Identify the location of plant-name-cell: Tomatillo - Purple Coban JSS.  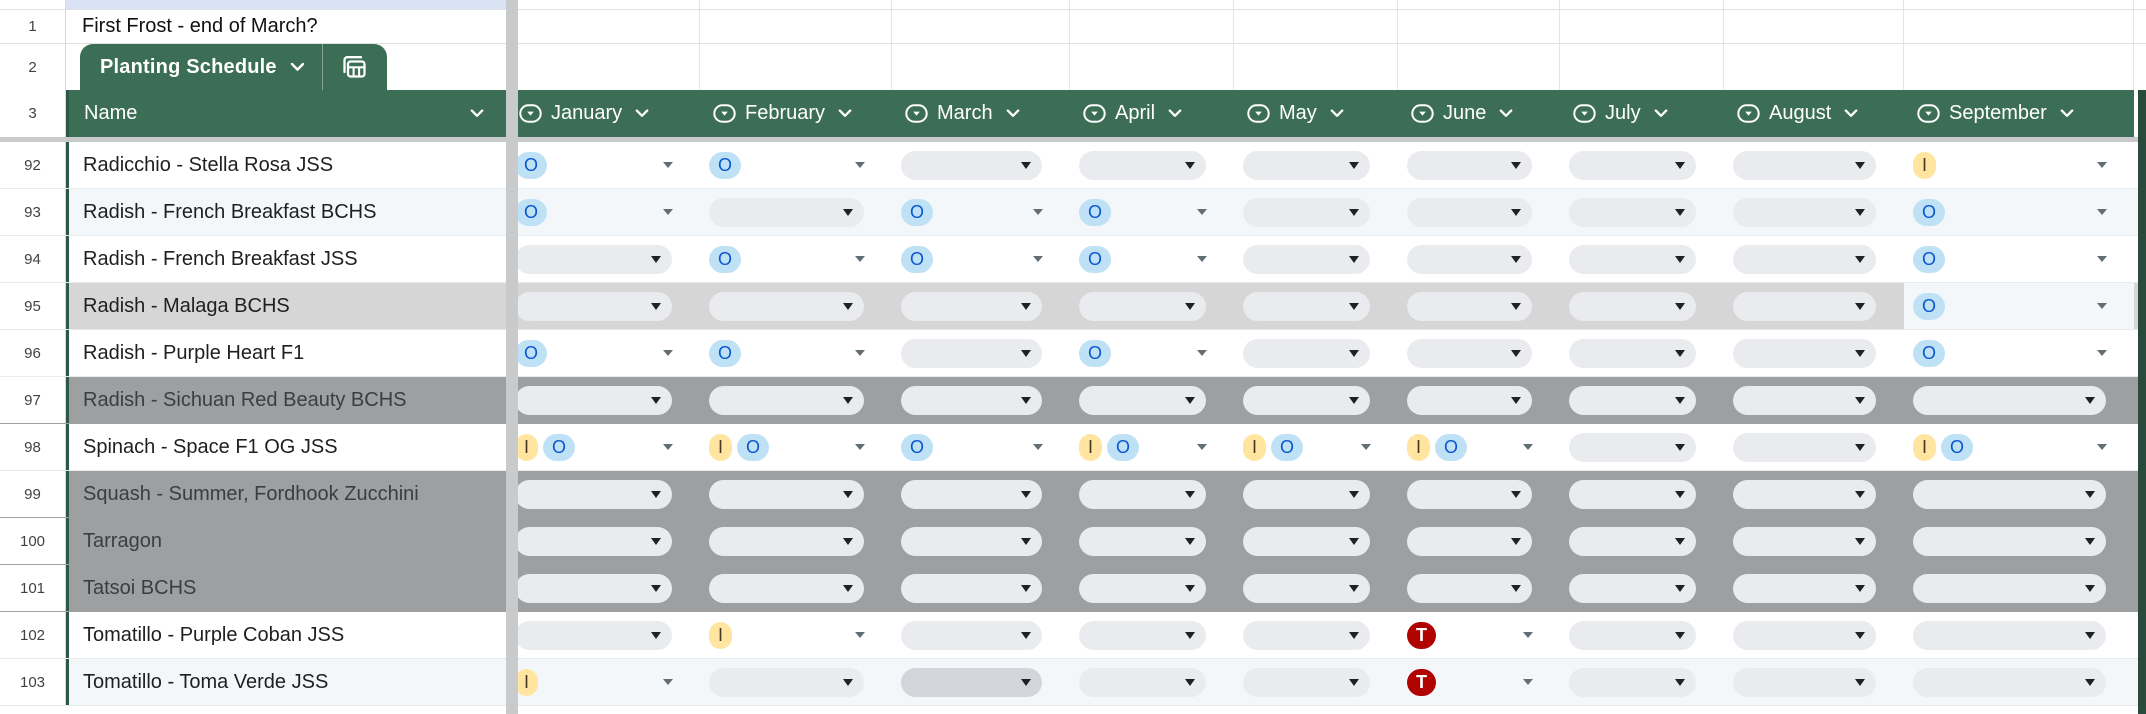
(286, 635).